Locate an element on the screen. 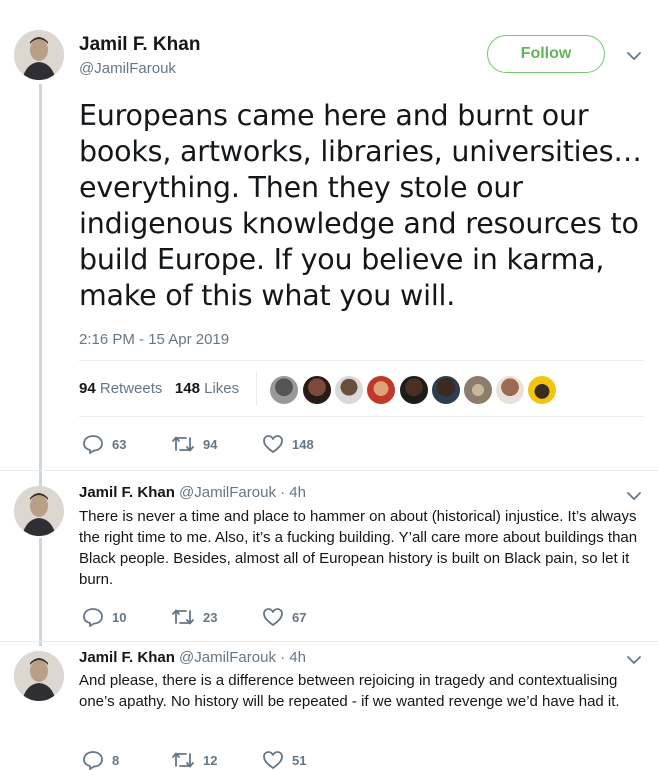  retweet-button: 23 is located at coordinates (194, 617).